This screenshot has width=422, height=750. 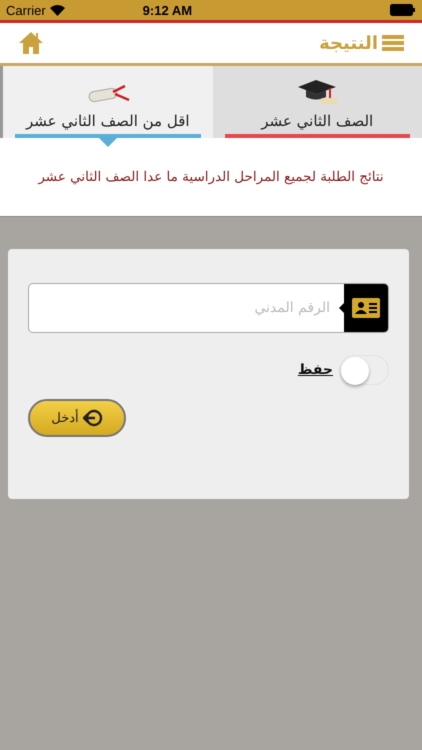 I want to click on menu-icon, so click(x=393, y=43).